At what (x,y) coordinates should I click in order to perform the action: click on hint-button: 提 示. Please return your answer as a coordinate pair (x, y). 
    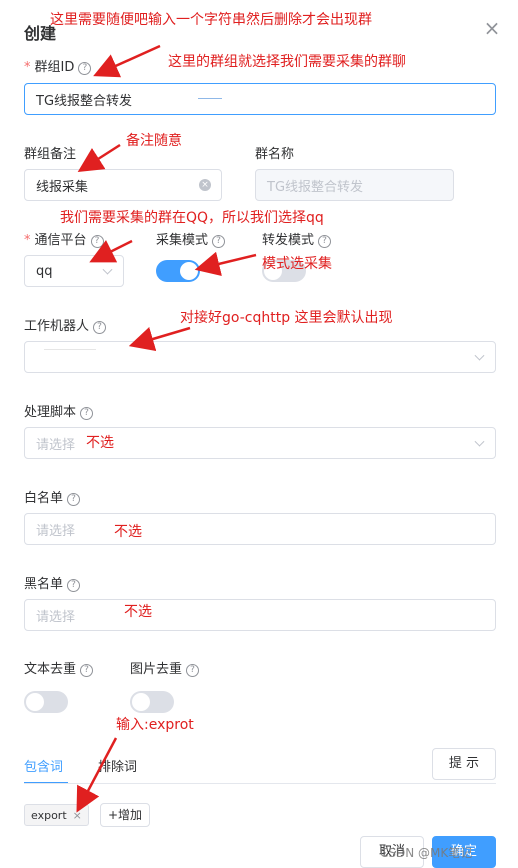
    Looking at the image, I should click on (464, 764).